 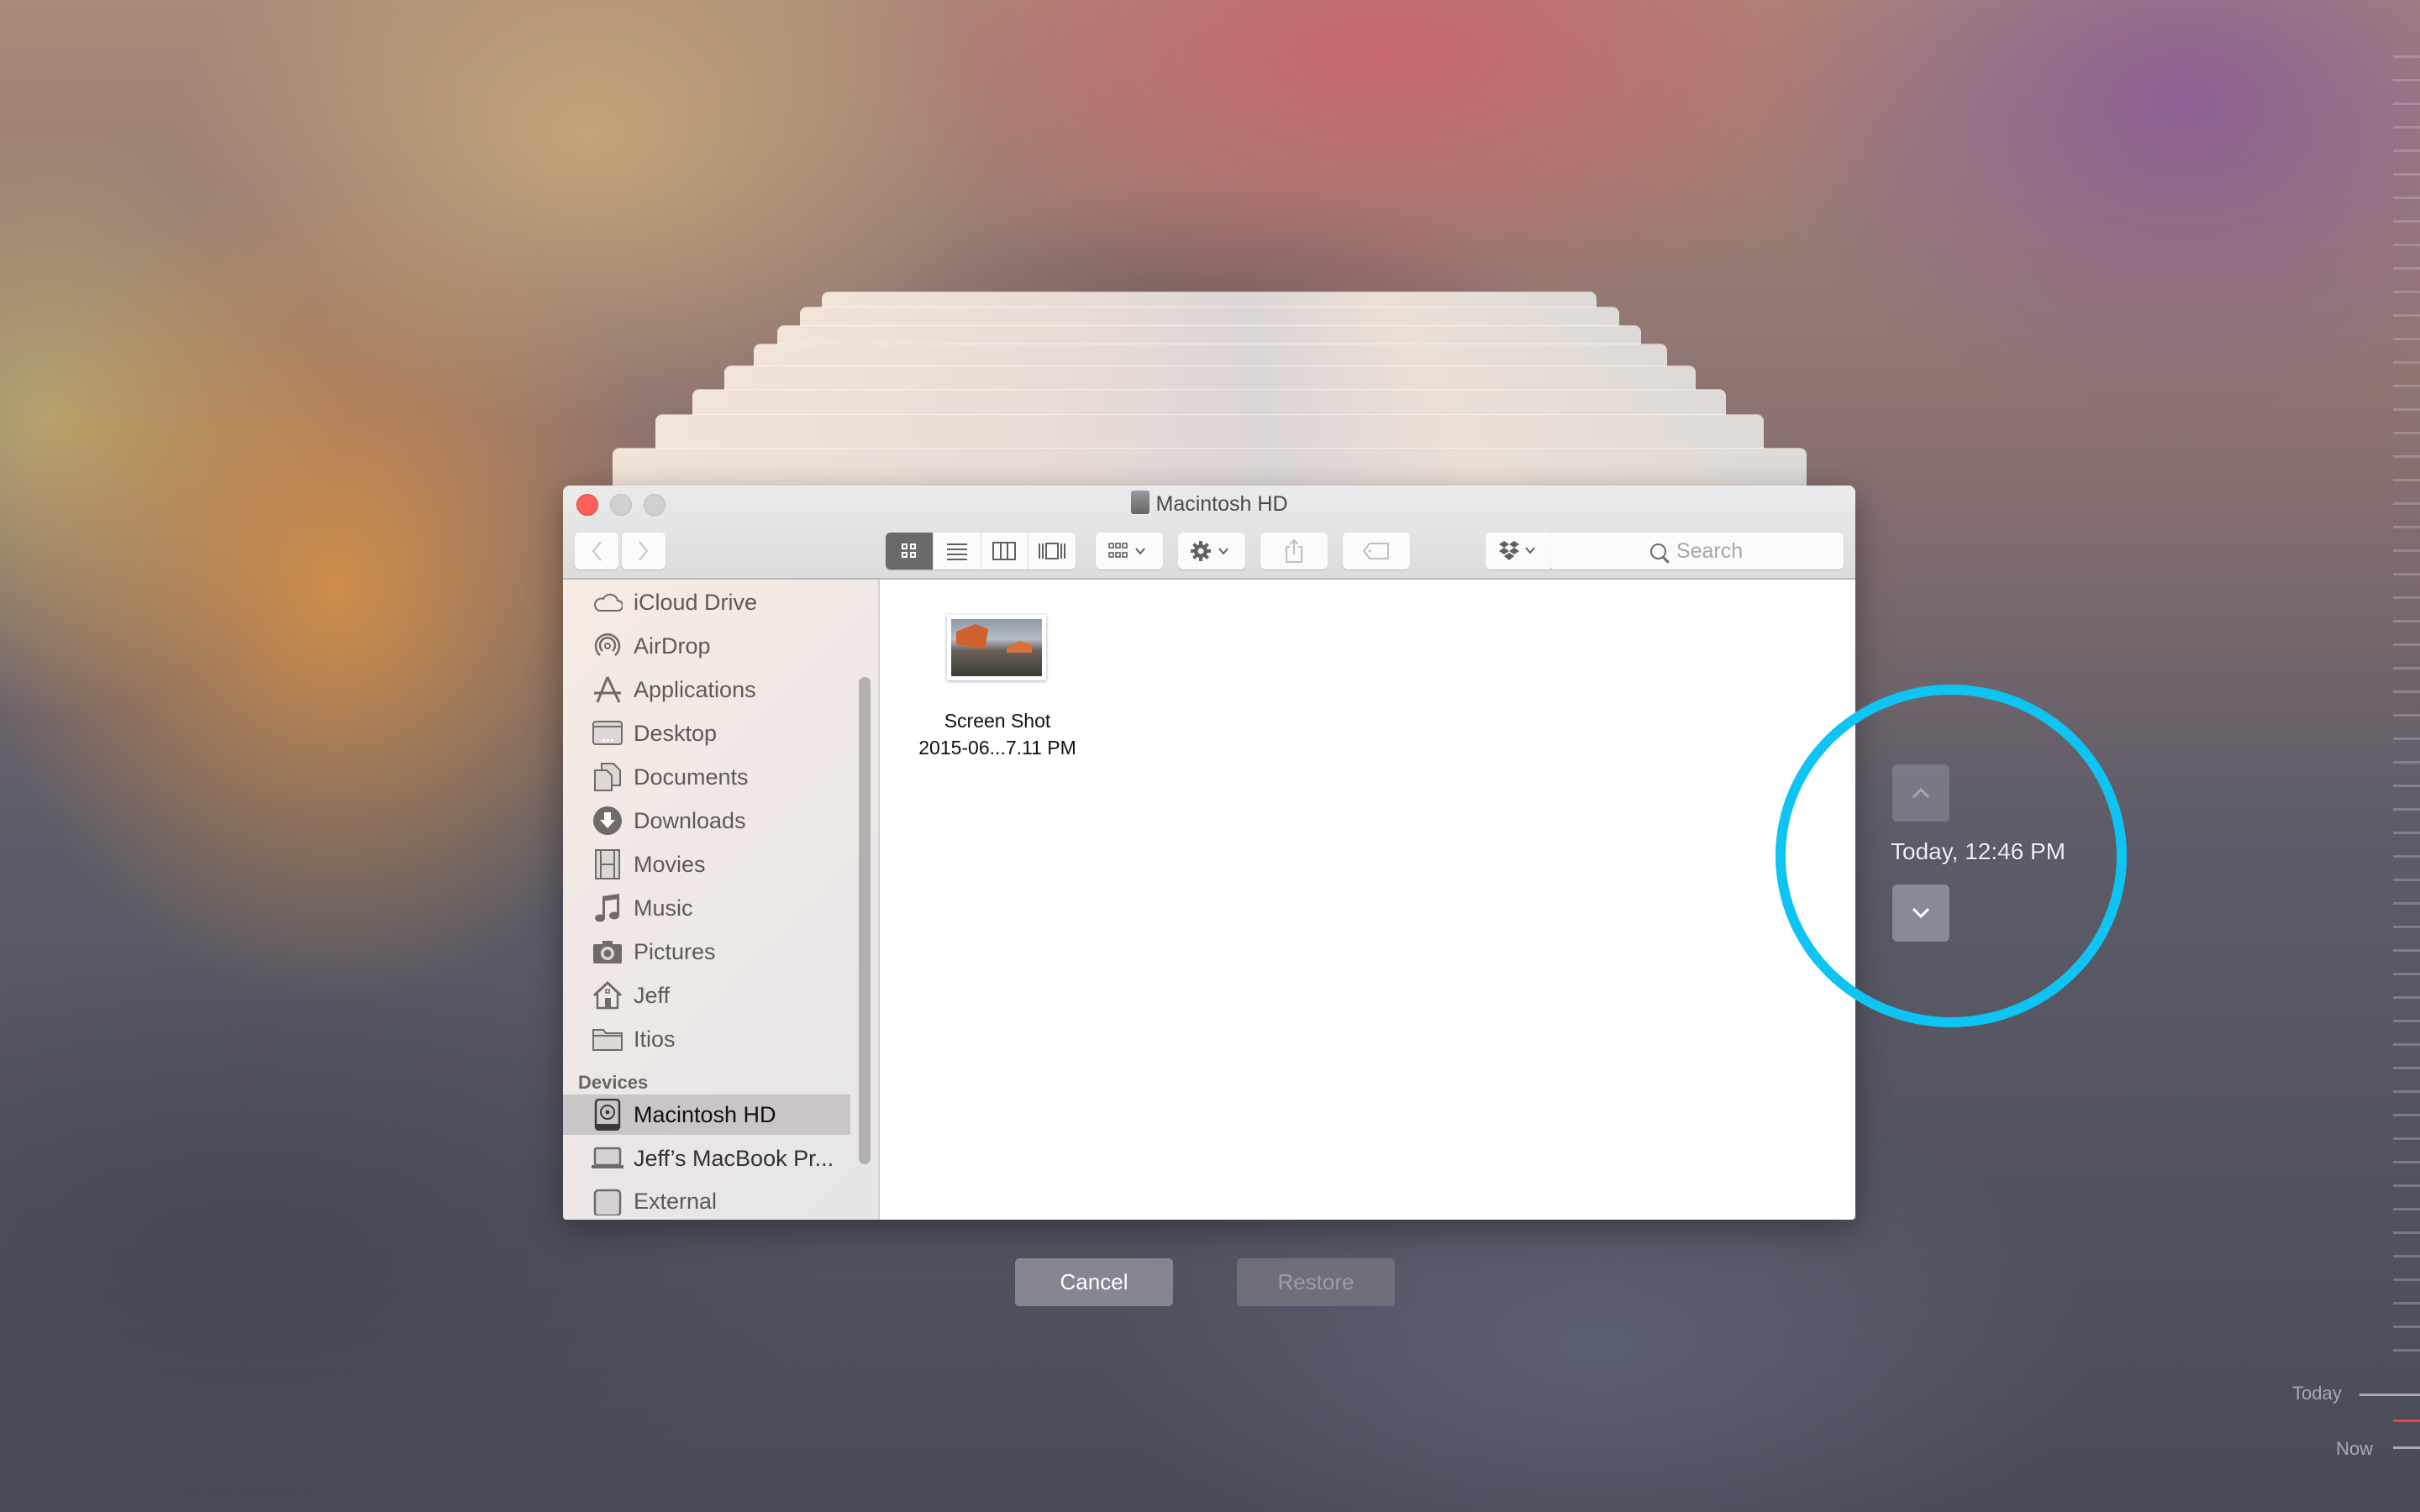 I want to click on timeline-tick-now, so click(x=2406, y=1447).